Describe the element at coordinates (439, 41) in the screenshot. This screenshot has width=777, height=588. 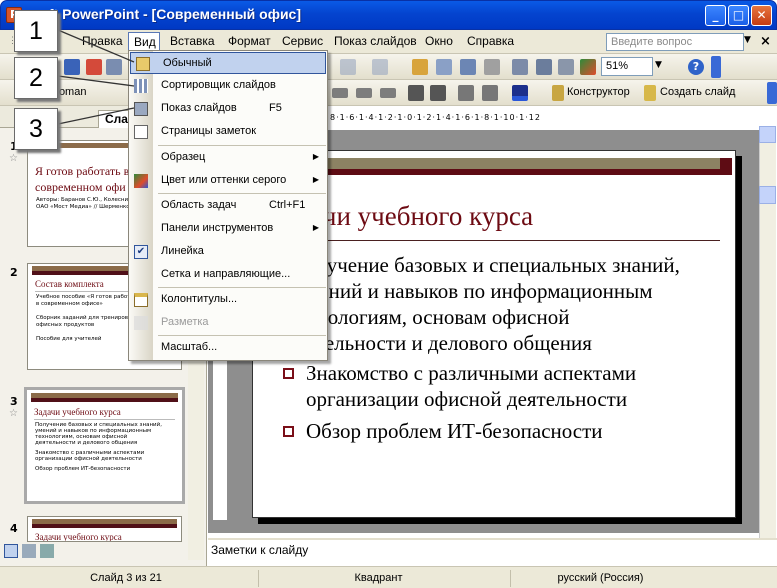
I see `menu-window: Окно` at that location.